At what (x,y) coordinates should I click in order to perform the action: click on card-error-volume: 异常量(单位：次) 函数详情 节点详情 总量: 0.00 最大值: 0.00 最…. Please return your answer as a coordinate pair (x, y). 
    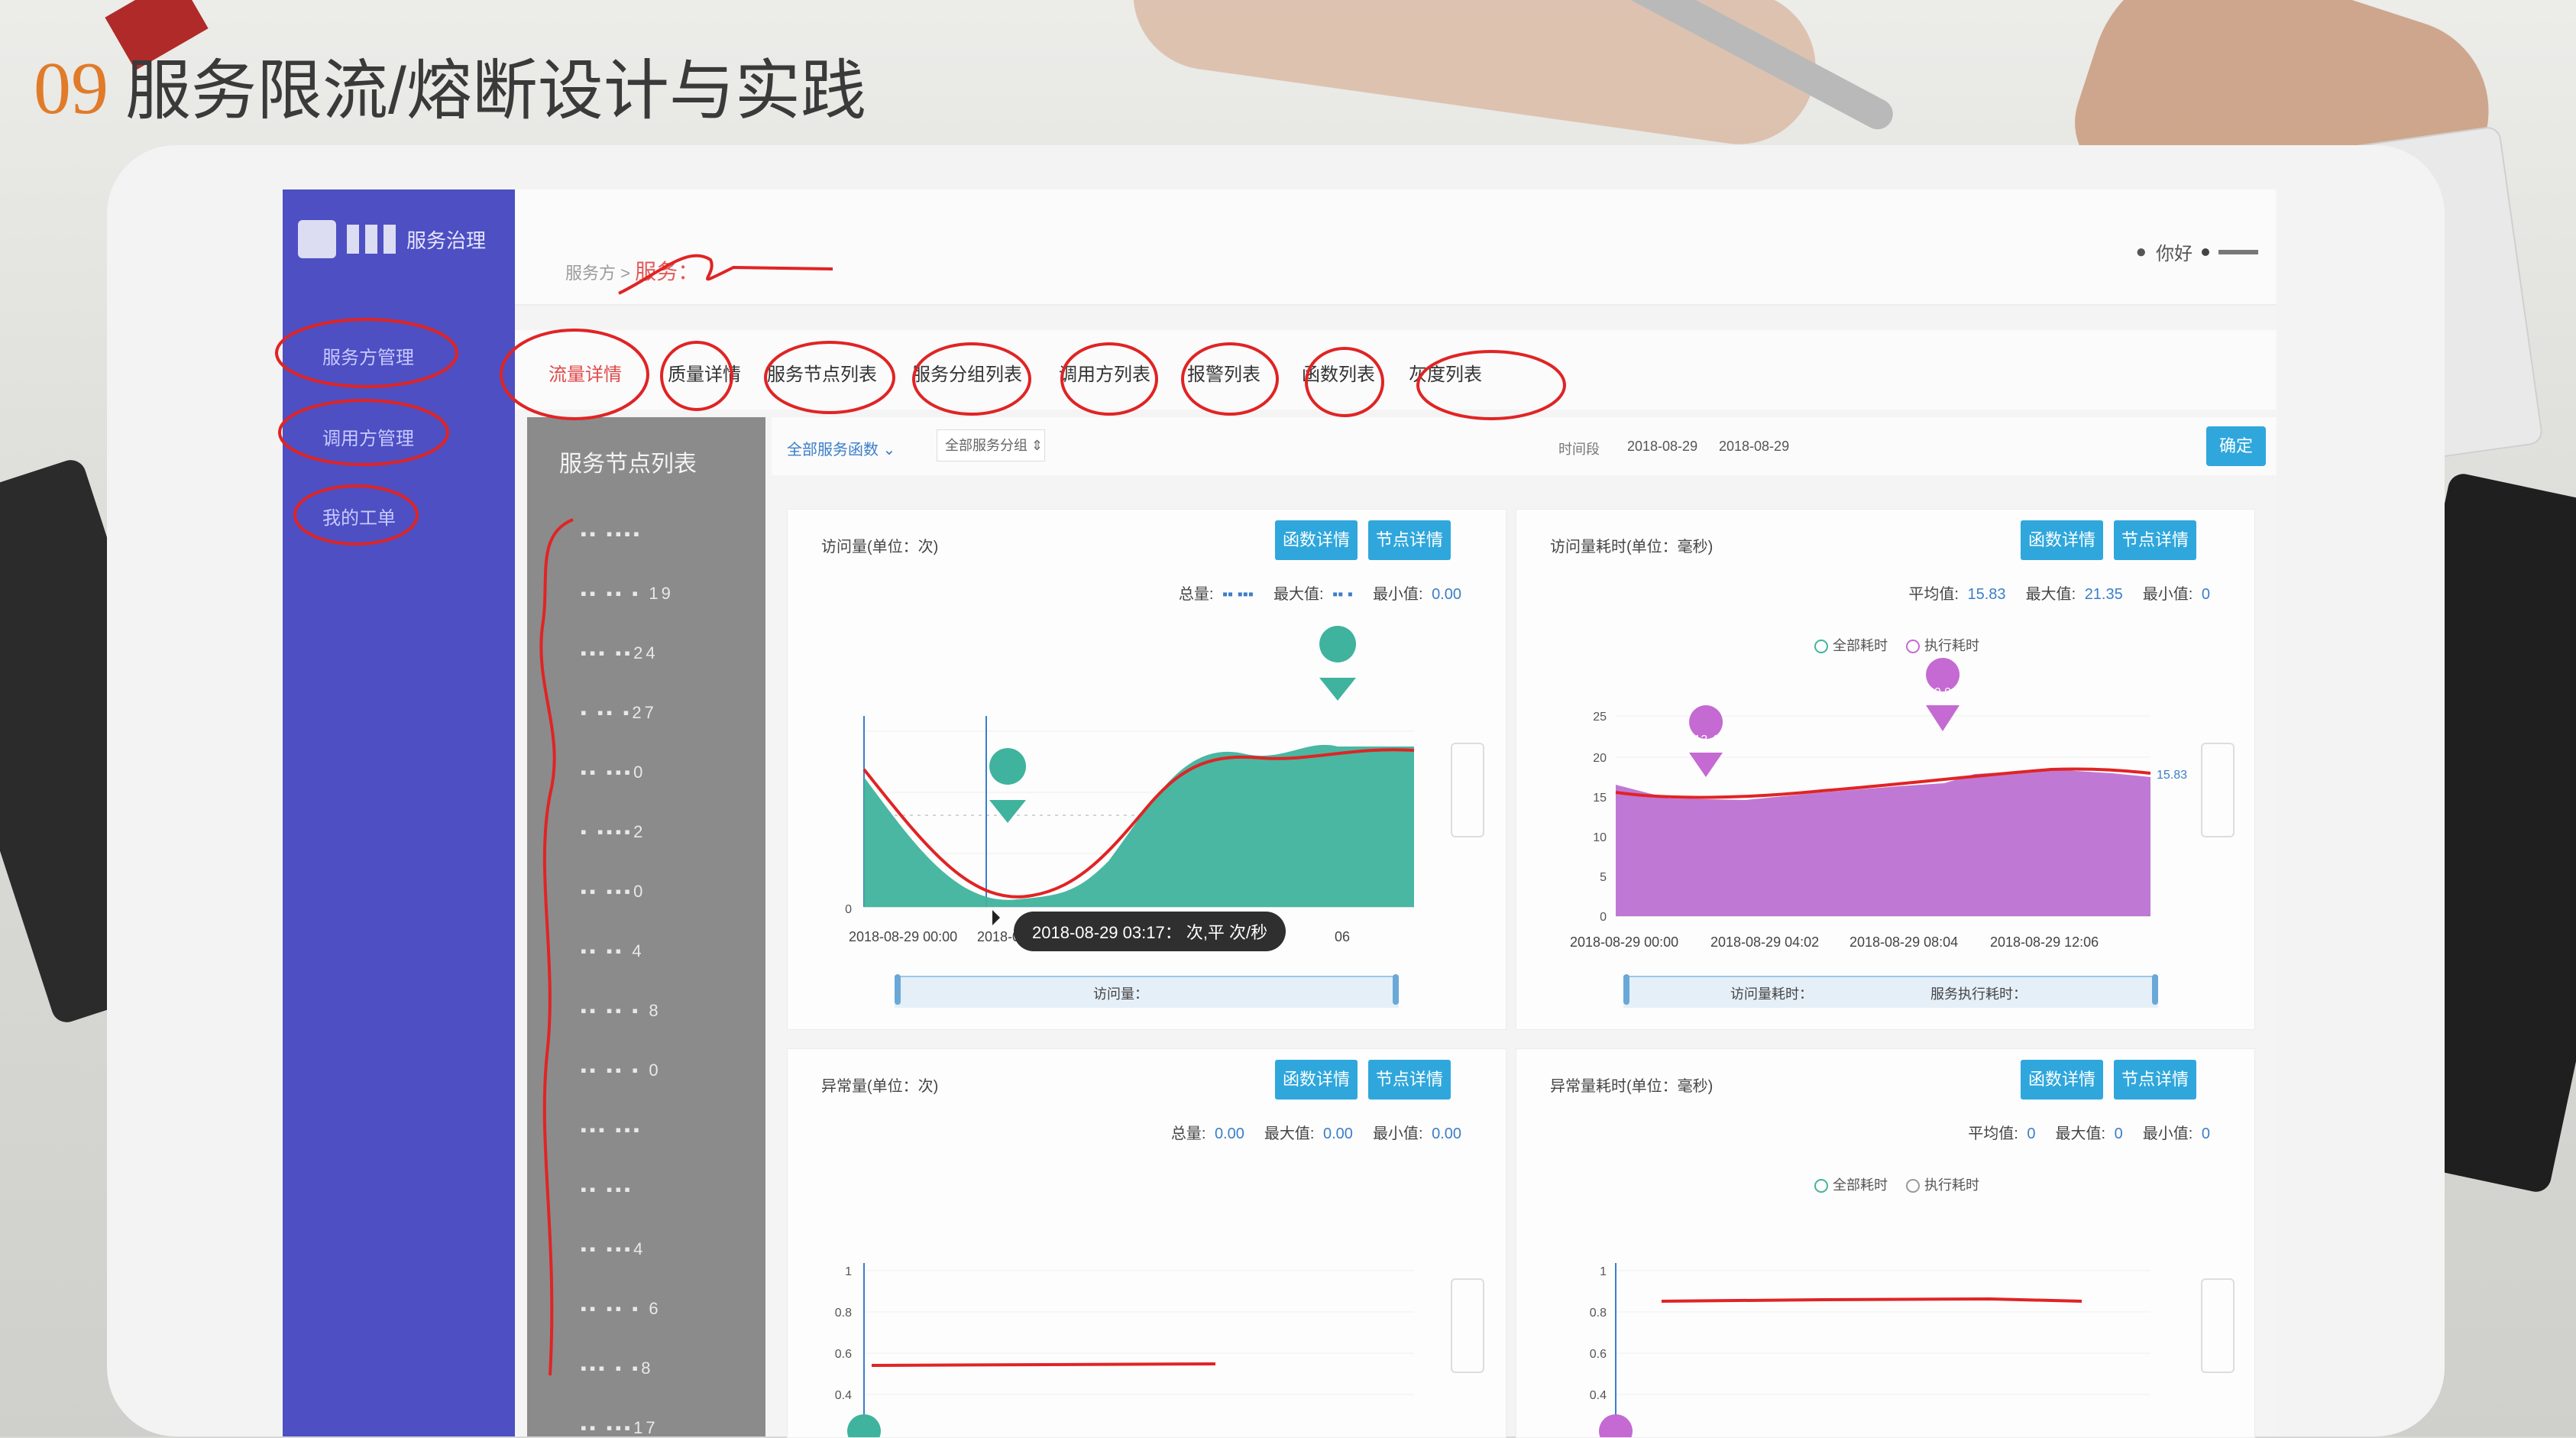
    Looking at the image, I should click on (1146, 1243).